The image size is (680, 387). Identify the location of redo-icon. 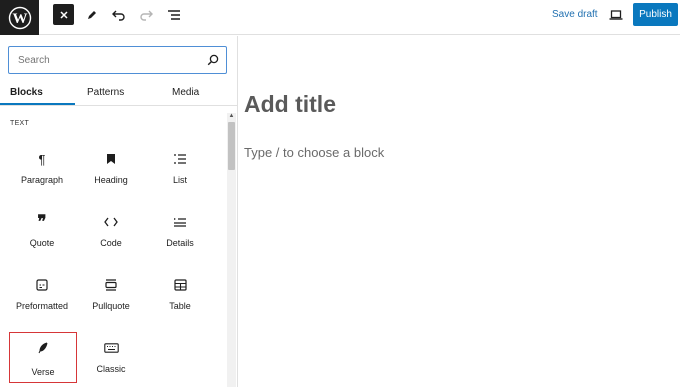
(146, 15).